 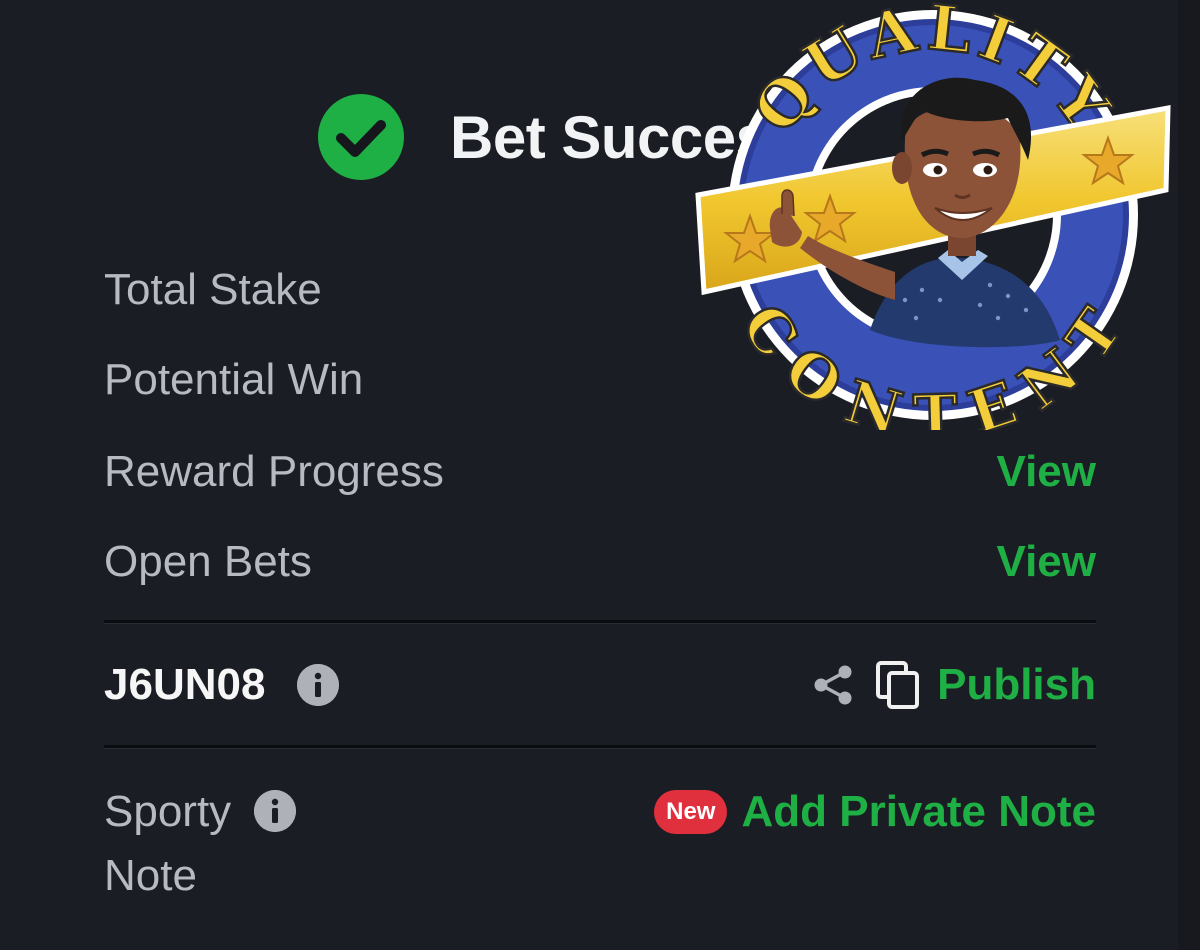 I want to click on new-badge: New, so click(x=691, y=812).